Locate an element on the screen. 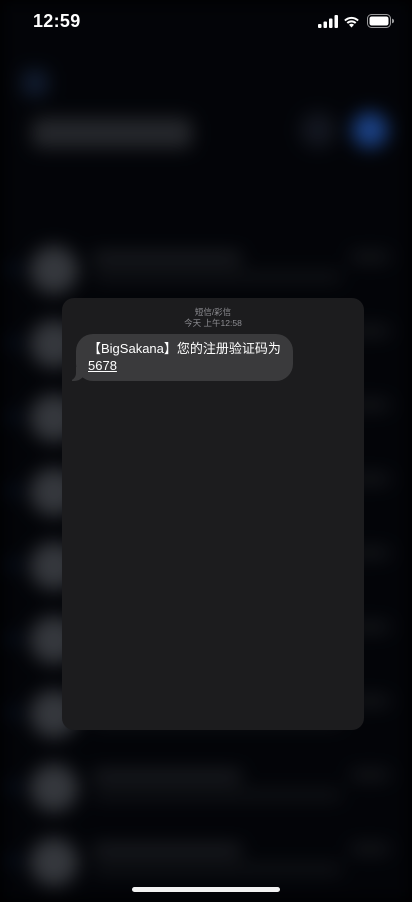  wifi-icon is located at coordinates (351, 22).